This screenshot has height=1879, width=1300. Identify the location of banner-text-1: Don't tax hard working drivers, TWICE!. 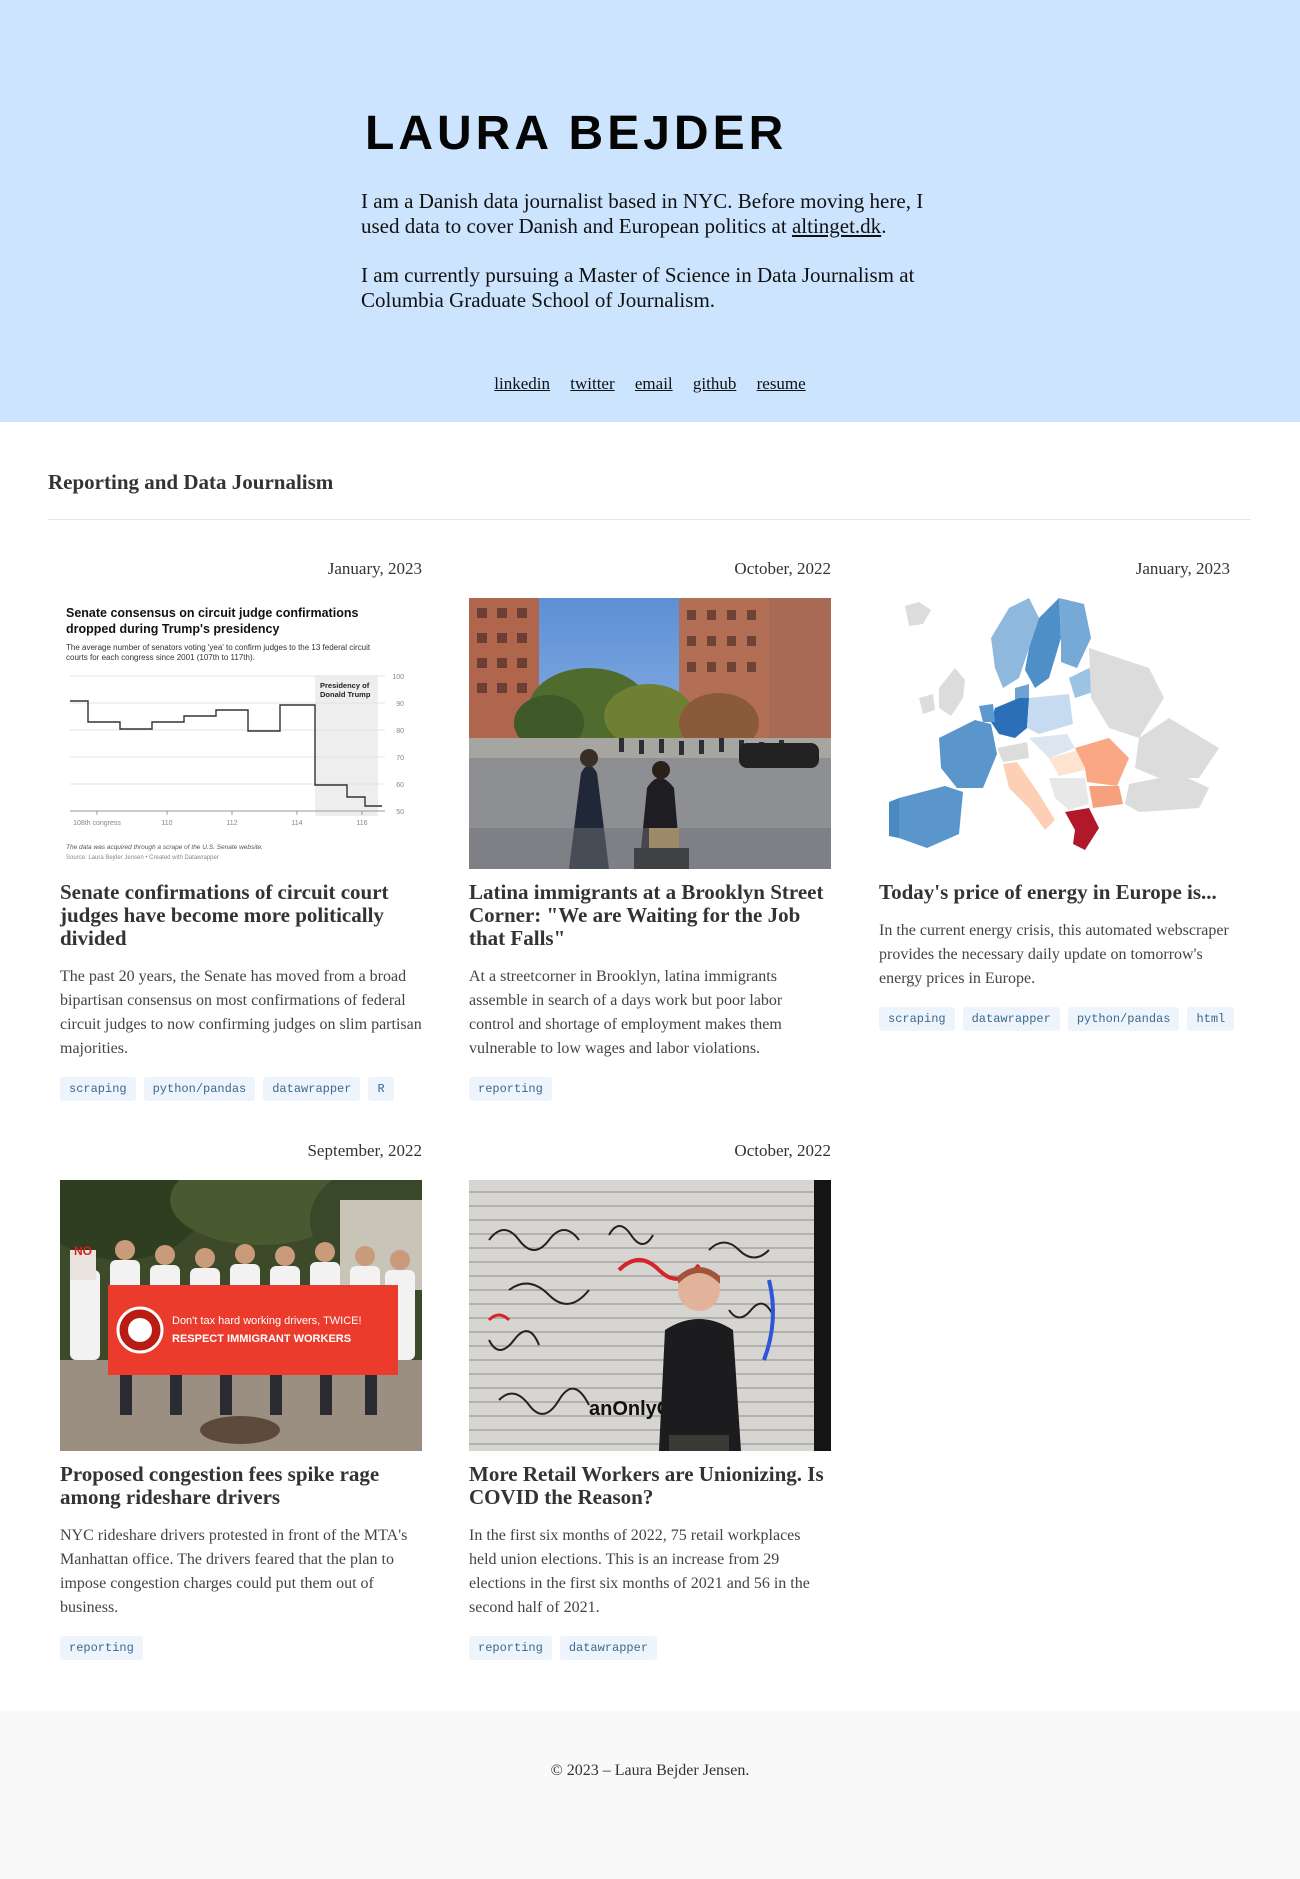
(267, 1321).